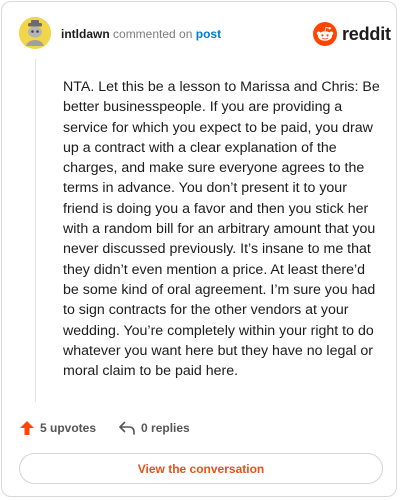 Image resolution: width=400 pixels, height=500 pixels. I want to click on replies-count: 0 replies, so click(154, 428).